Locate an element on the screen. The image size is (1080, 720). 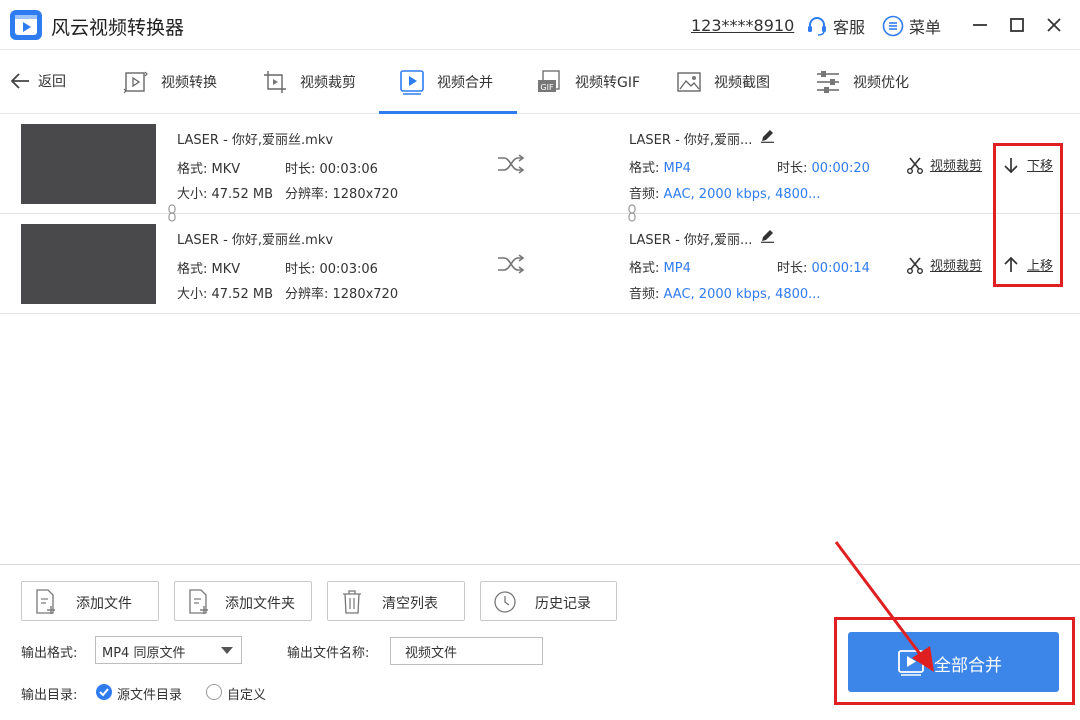
add-folder-button: 添加文件夹 is located at coordinates (243, 601).